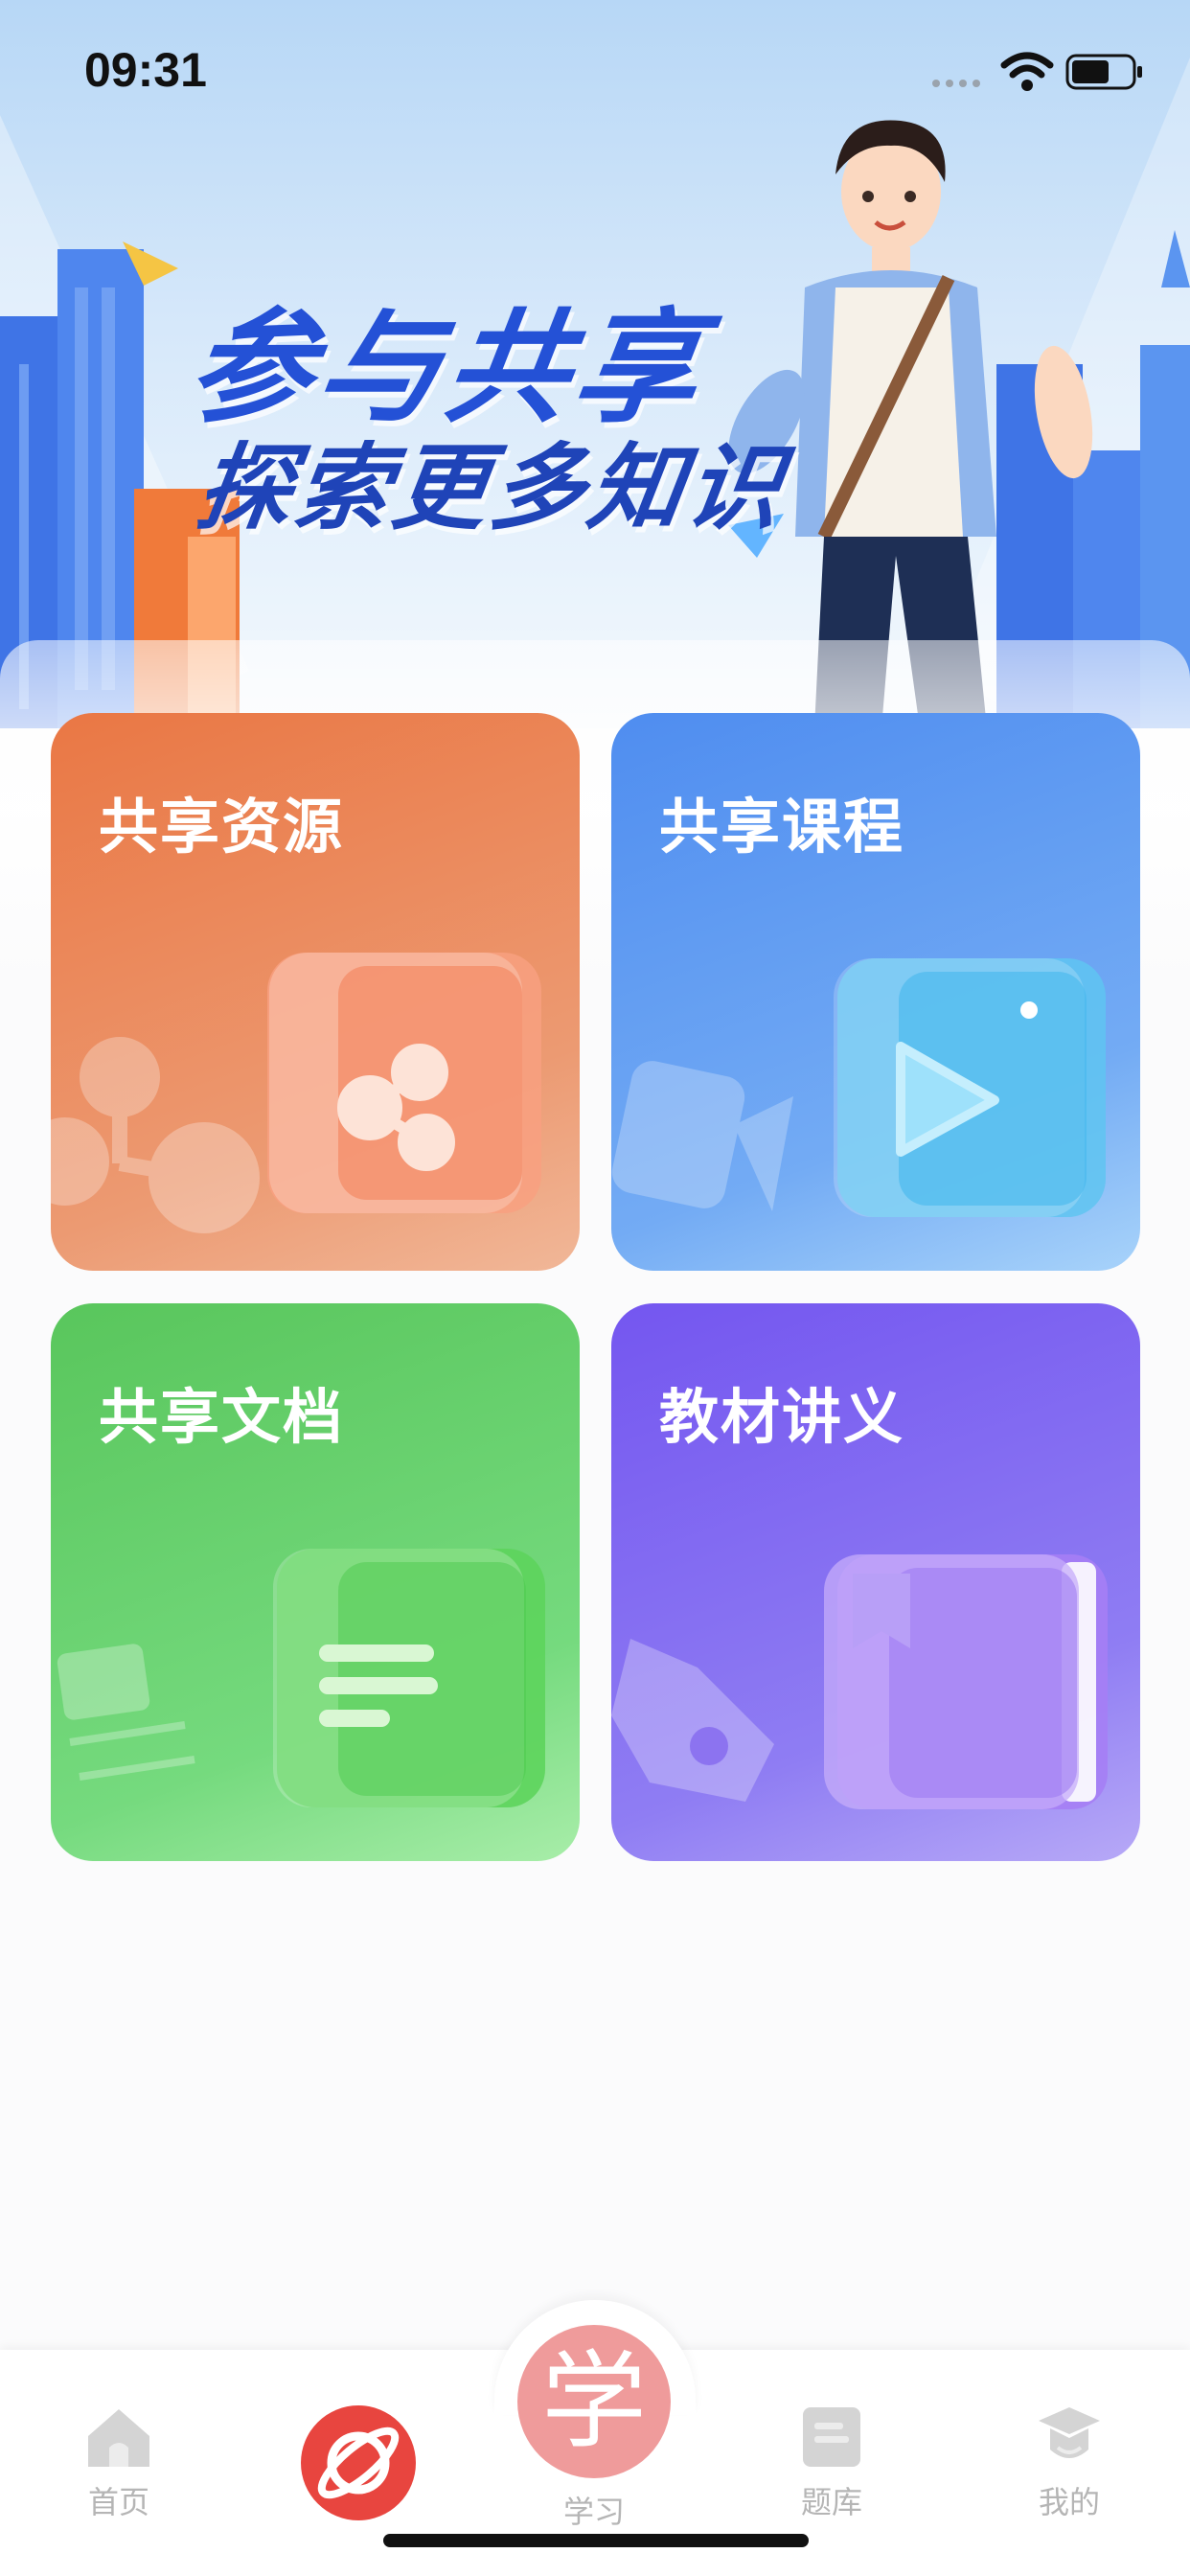 This screenshot has width=1190, height=2576. What do you see at coordinates (596, 2540) in the screenshot?
I see `home-indicator` at bounding box center [596, 2540].